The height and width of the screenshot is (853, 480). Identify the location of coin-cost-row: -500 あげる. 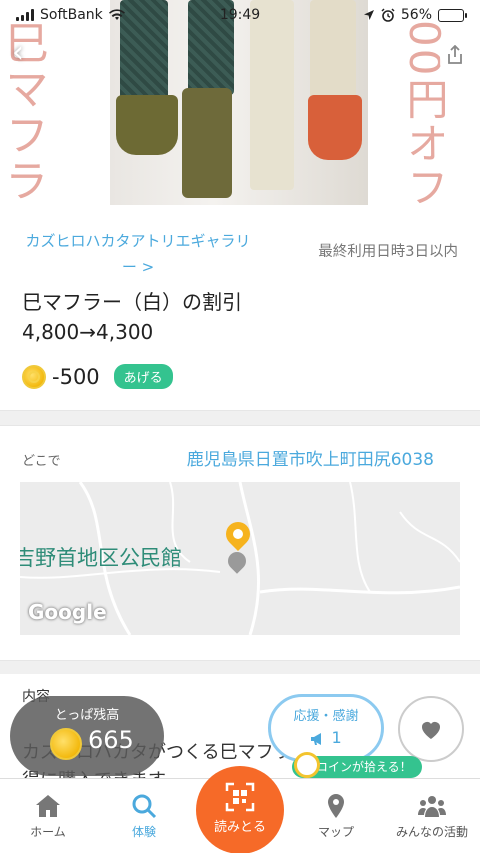
(97, 376).